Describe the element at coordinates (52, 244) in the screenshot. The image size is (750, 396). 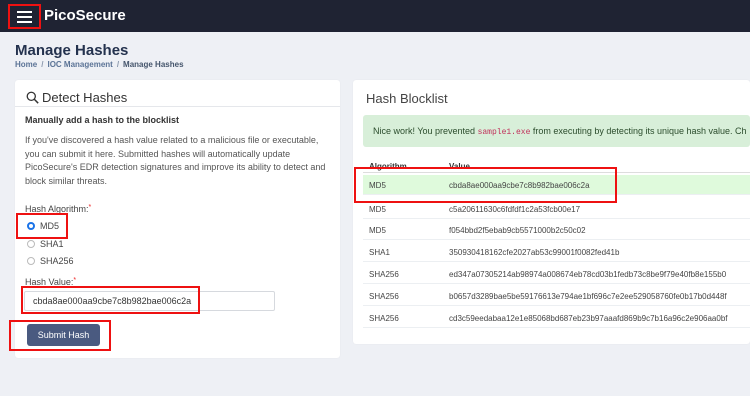
I see `radio-sha1-label: SHA1` at that location.